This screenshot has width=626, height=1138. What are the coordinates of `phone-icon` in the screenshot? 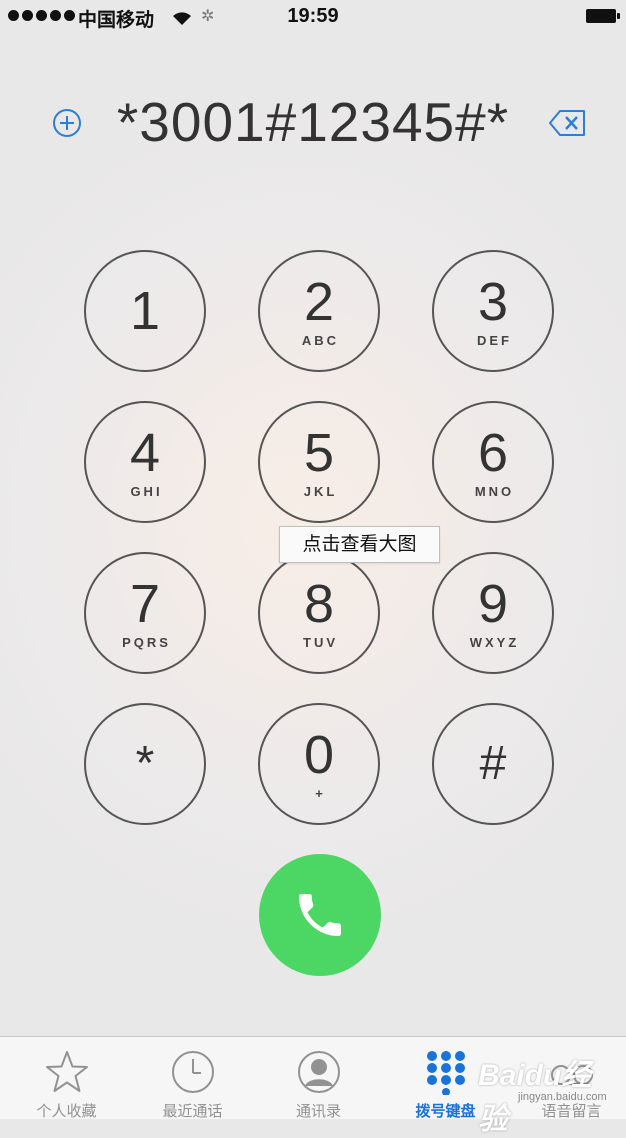 It's located at (320, 915).